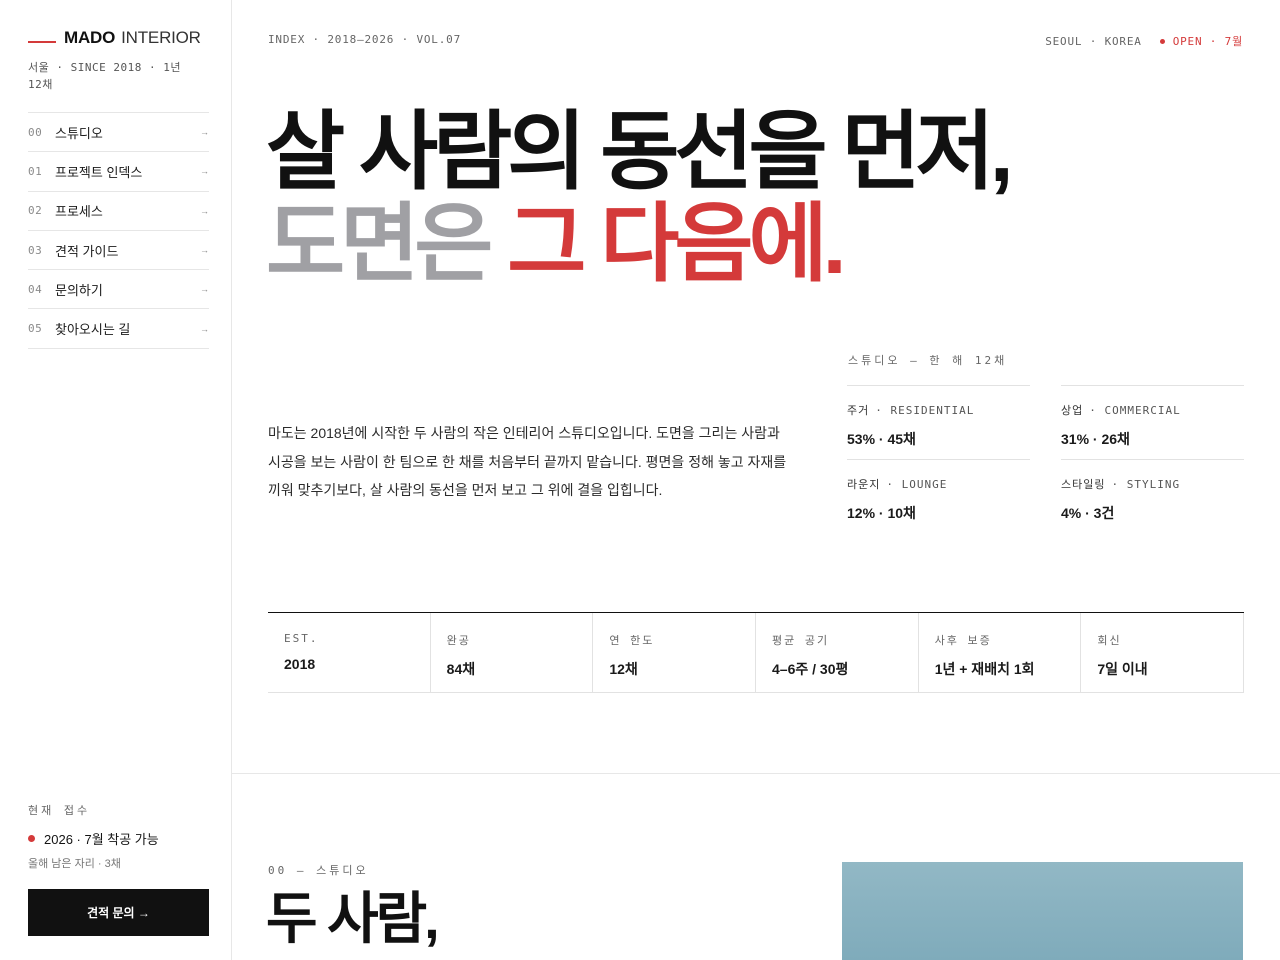  Describe the element at coordinates (1122, 669) in the screenshot. I see `stat-value: 7일 이내` at that location.